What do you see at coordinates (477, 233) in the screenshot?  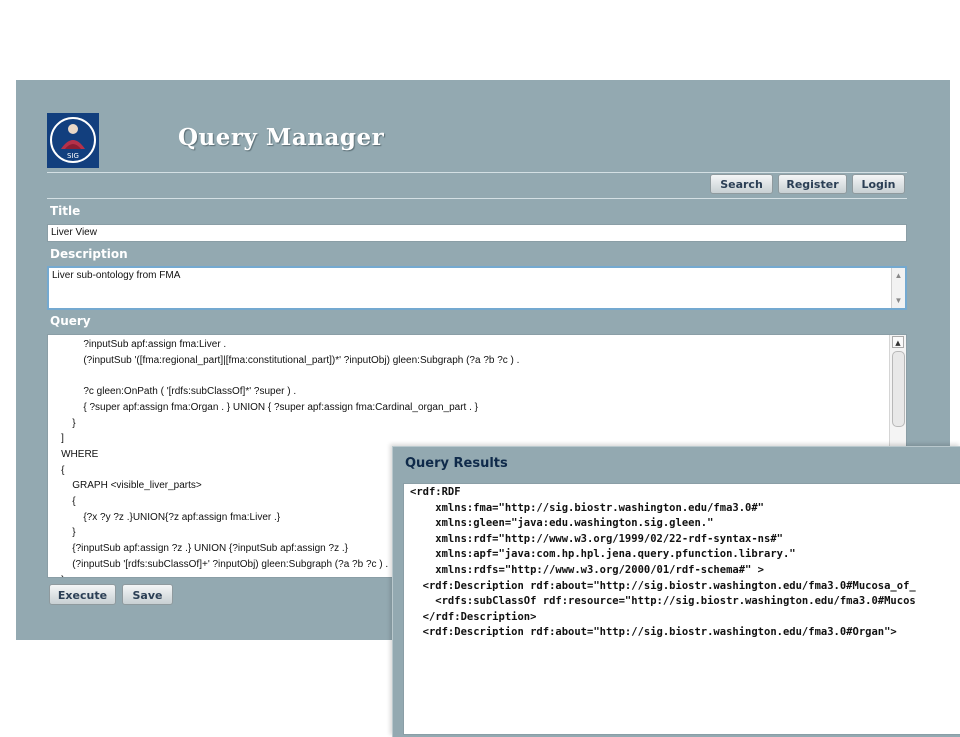 I see `title-input: Liver View` at bounding box center [477, 233].